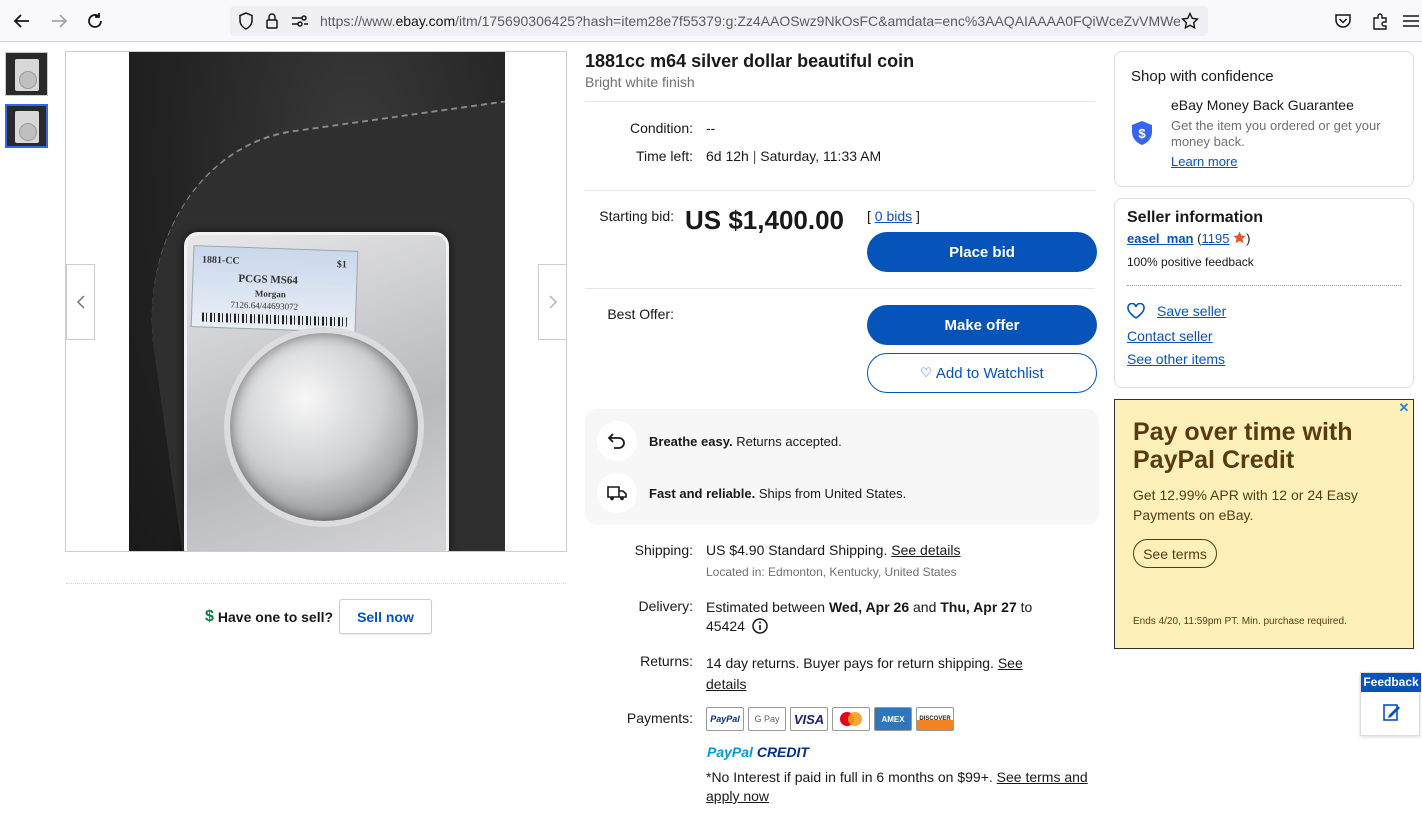 This screenshot has height=813, width=1422. I want to click on bids-count: [ 0 bids ], so click(893, 216).